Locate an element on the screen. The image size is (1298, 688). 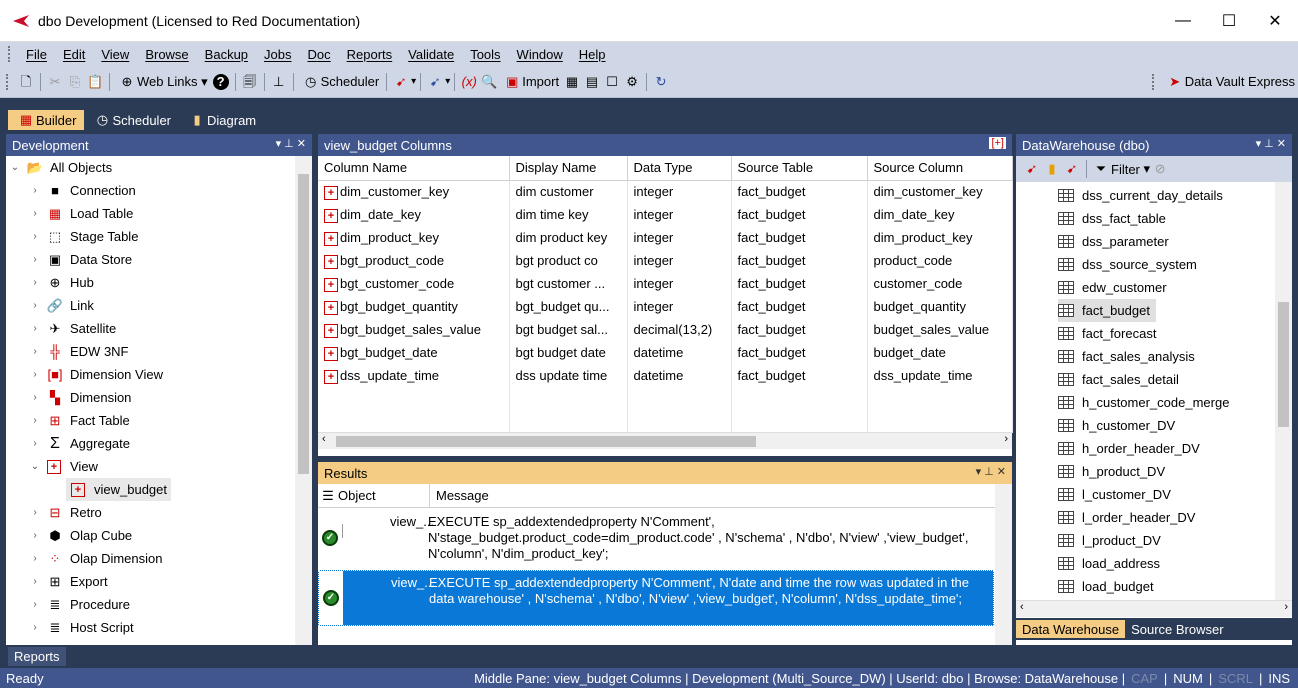
menu-backup: Backup is located at coordinates (226, 54).